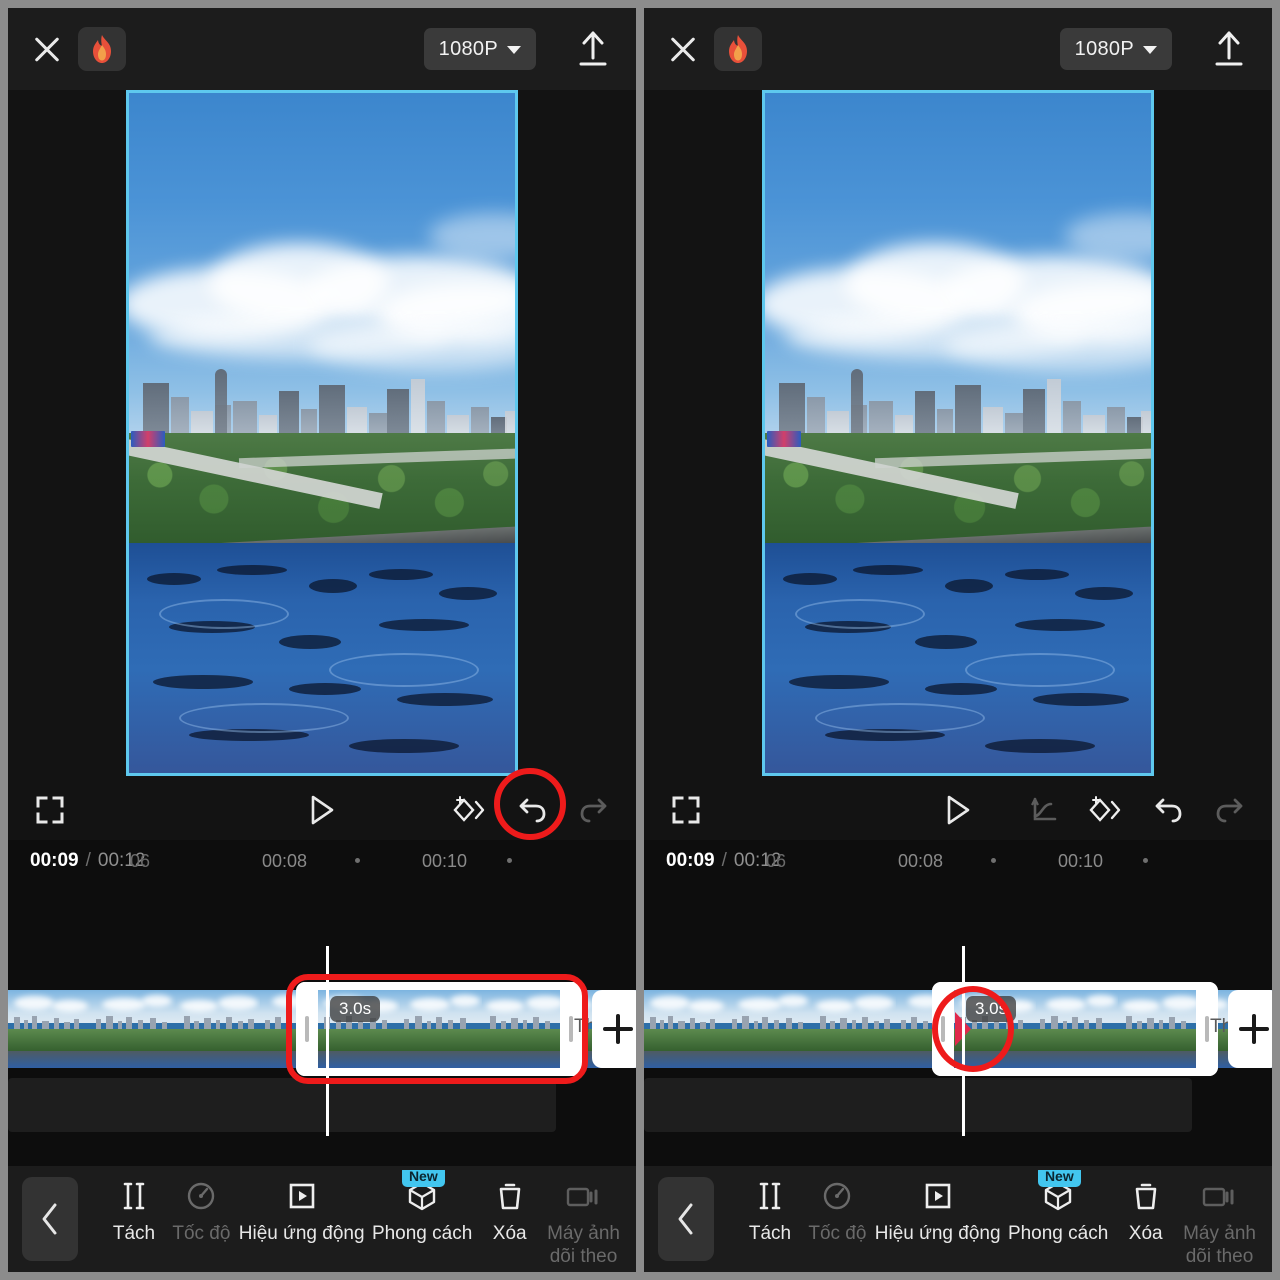 The image size is (1280, 1280). Describe the element at coordinates (302, 1196) in the screenshot. I see `animation-icon` at that location.